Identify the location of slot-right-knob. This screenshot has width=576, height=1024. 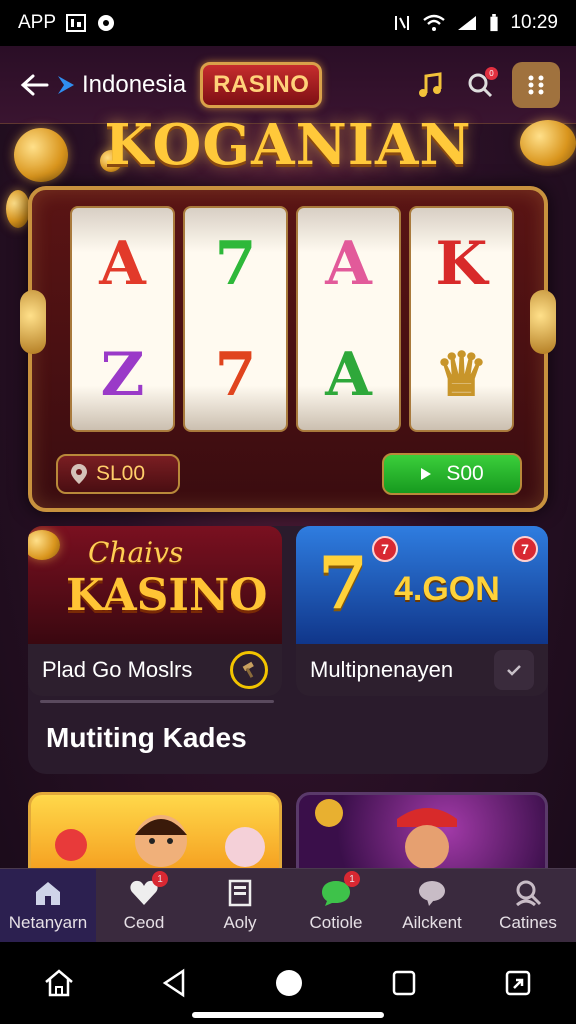
(543, 322).